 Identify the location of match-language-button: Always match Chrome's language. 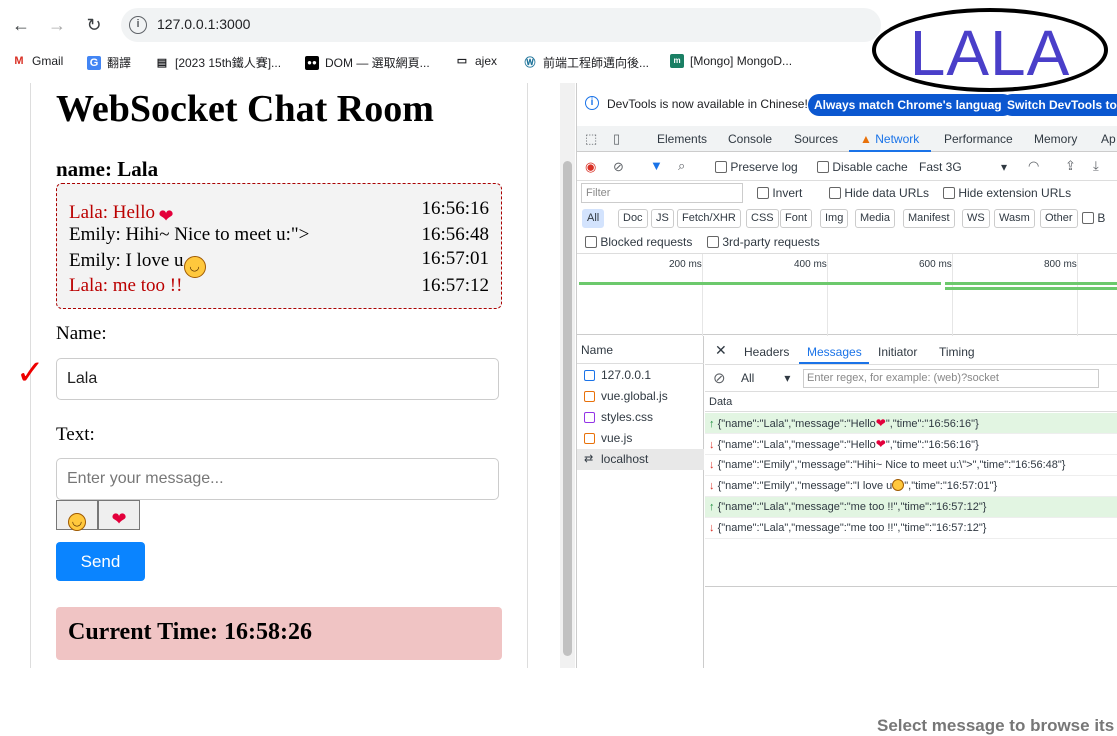
(911, 105).